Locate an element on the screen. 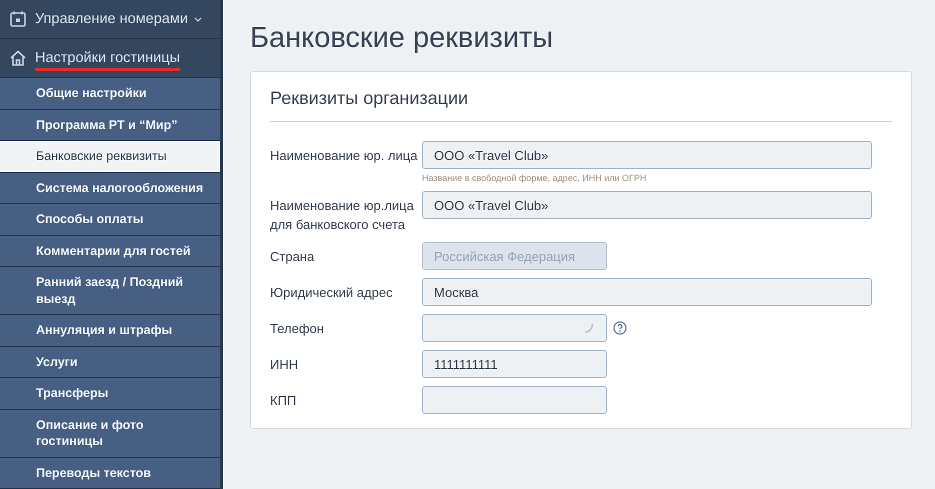 This screenshot has width=935, height=489. field-label: Телефон is located at coordinates (297, 329).